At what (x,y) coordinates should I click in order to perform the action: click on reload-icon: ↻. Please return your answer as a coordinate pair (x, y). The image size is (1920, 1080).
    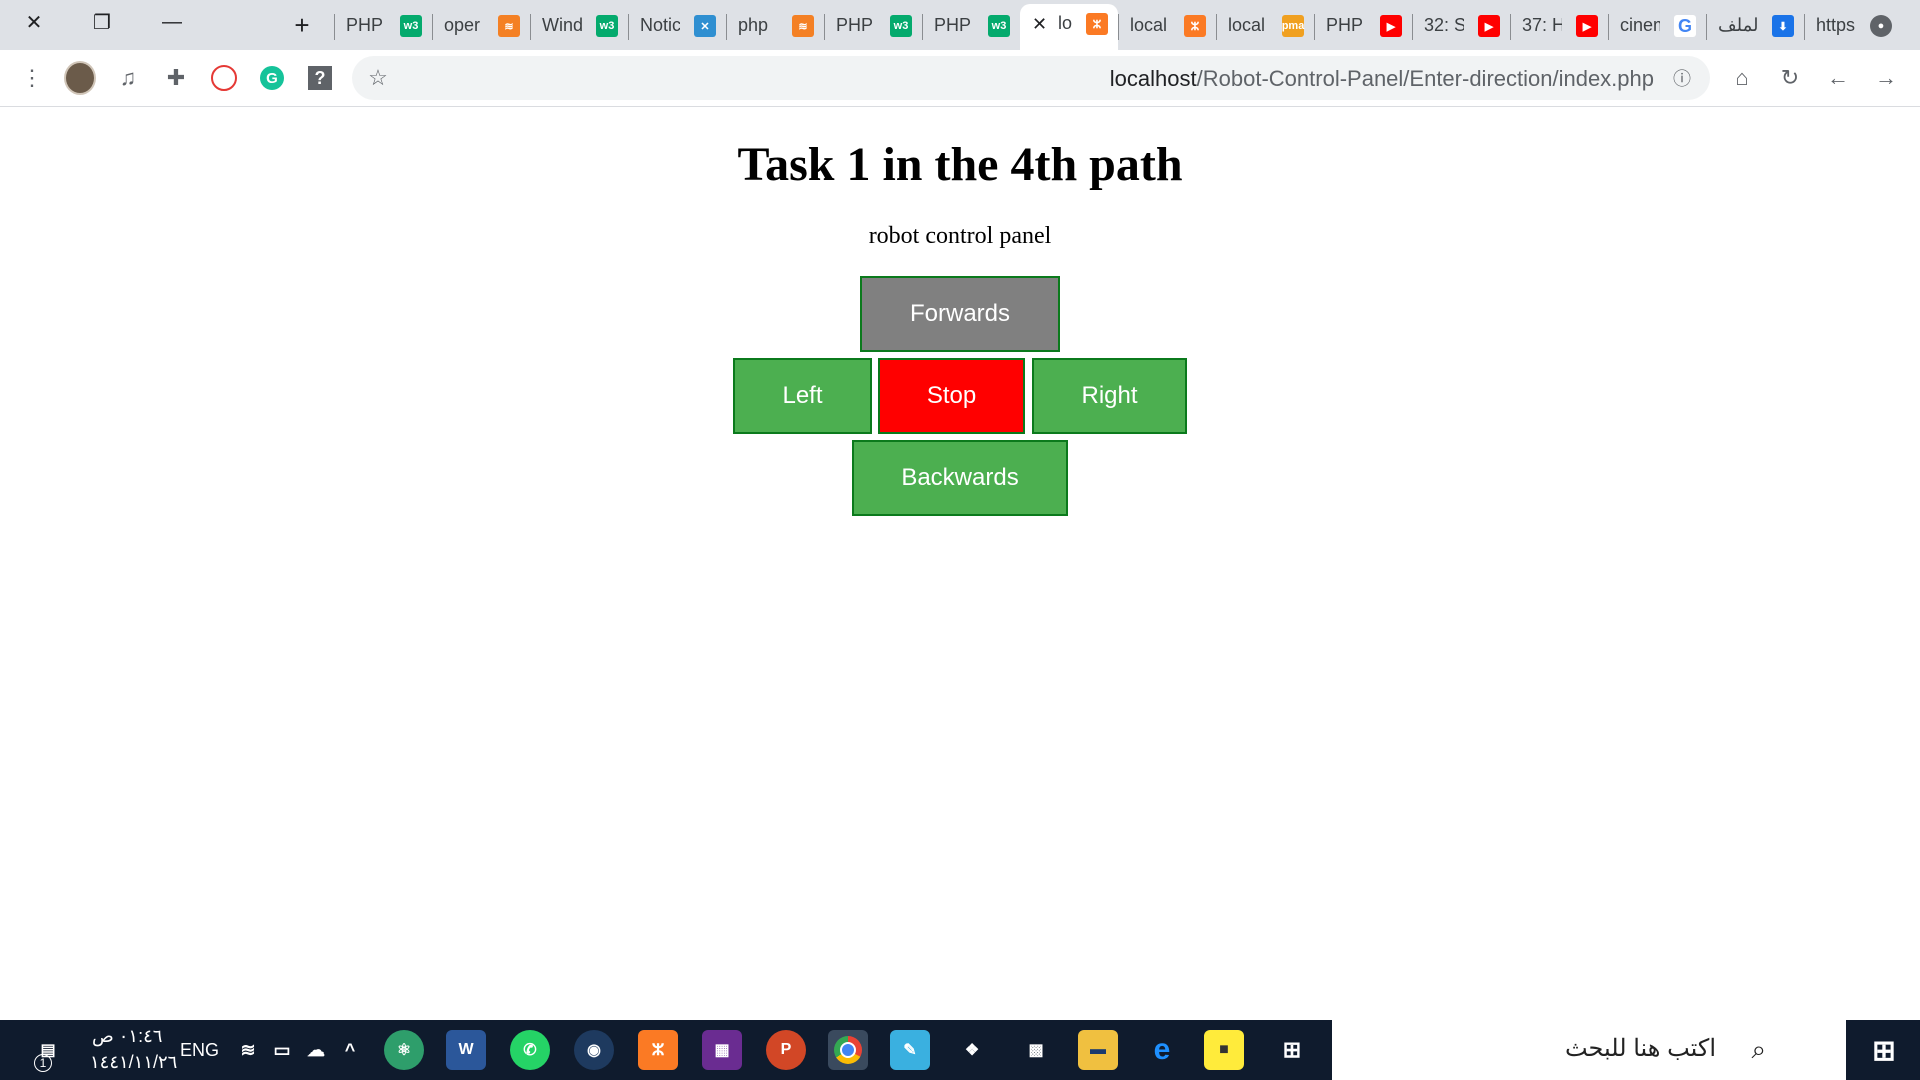
    Looking at the image, I should click on (1790, 78).